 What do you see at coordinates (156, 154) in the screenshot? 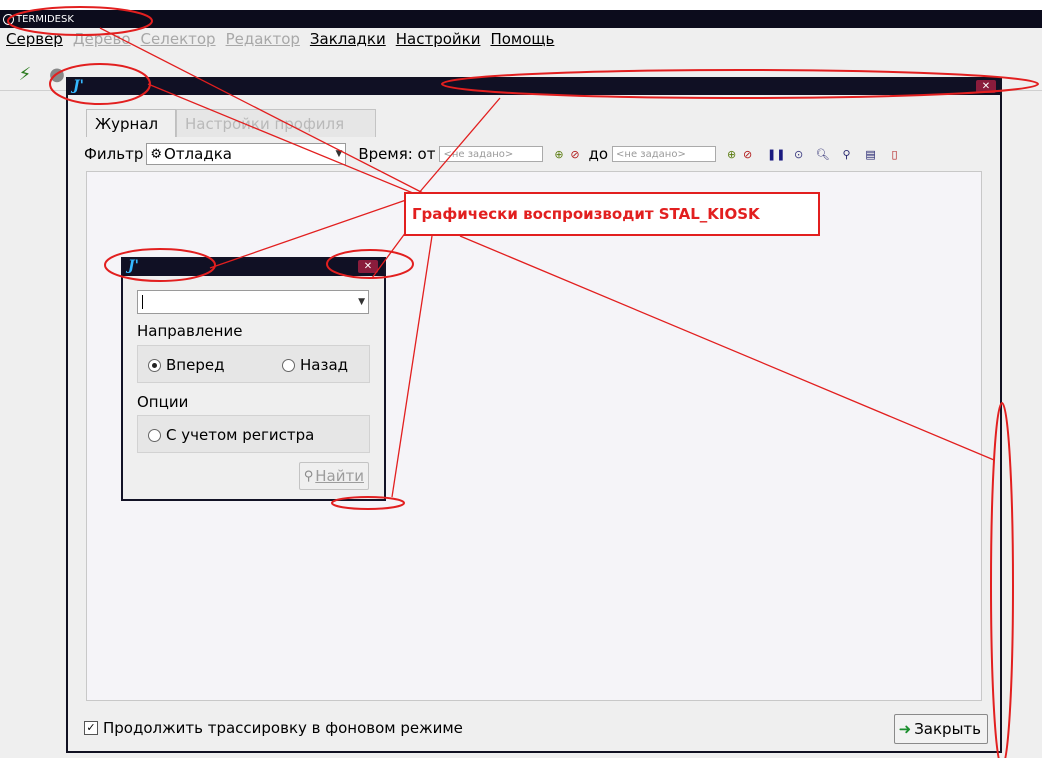
I see `debug-icon: ⚙` at bounding box center [156, 154].